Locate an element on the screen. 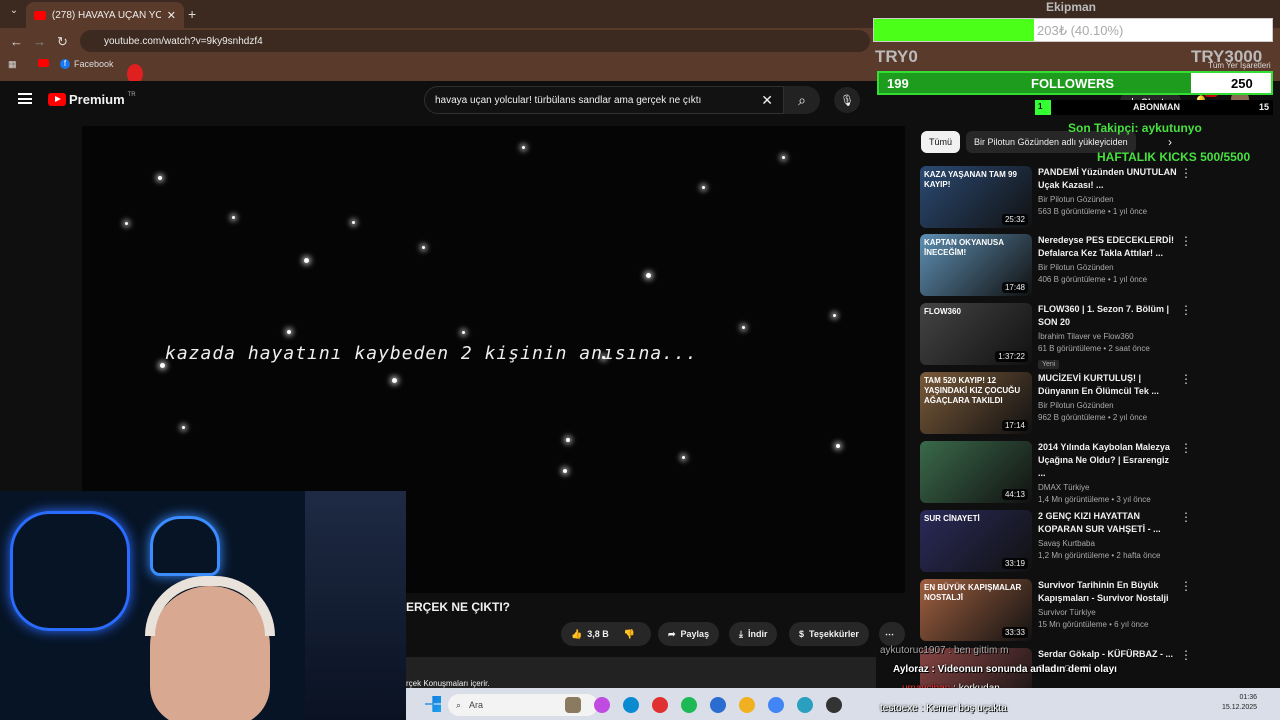 The height and width of the screenshot is (720, 1280). channel-name: İbrahim Tilaver ve Flow360 is located at coordinates (1108, 336).